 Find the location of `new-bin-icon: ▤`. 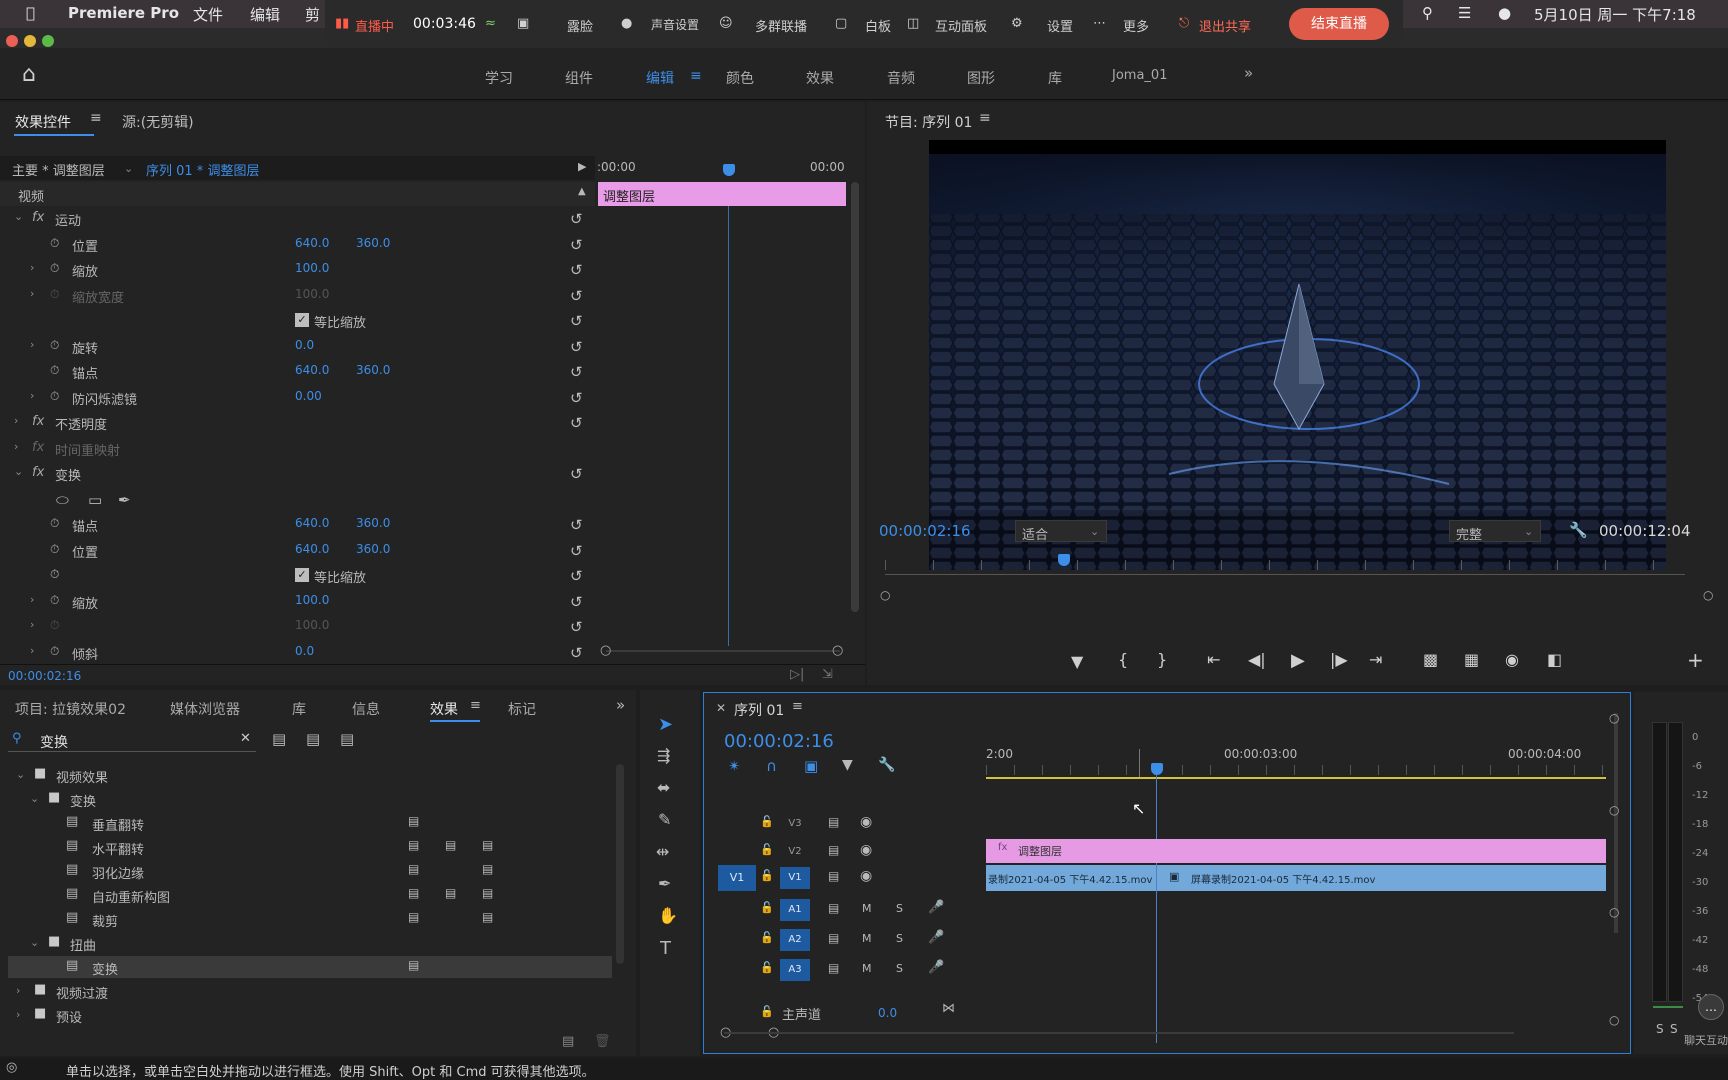

new-bin-icon: ▤ is located at coordinates (568, 1041).